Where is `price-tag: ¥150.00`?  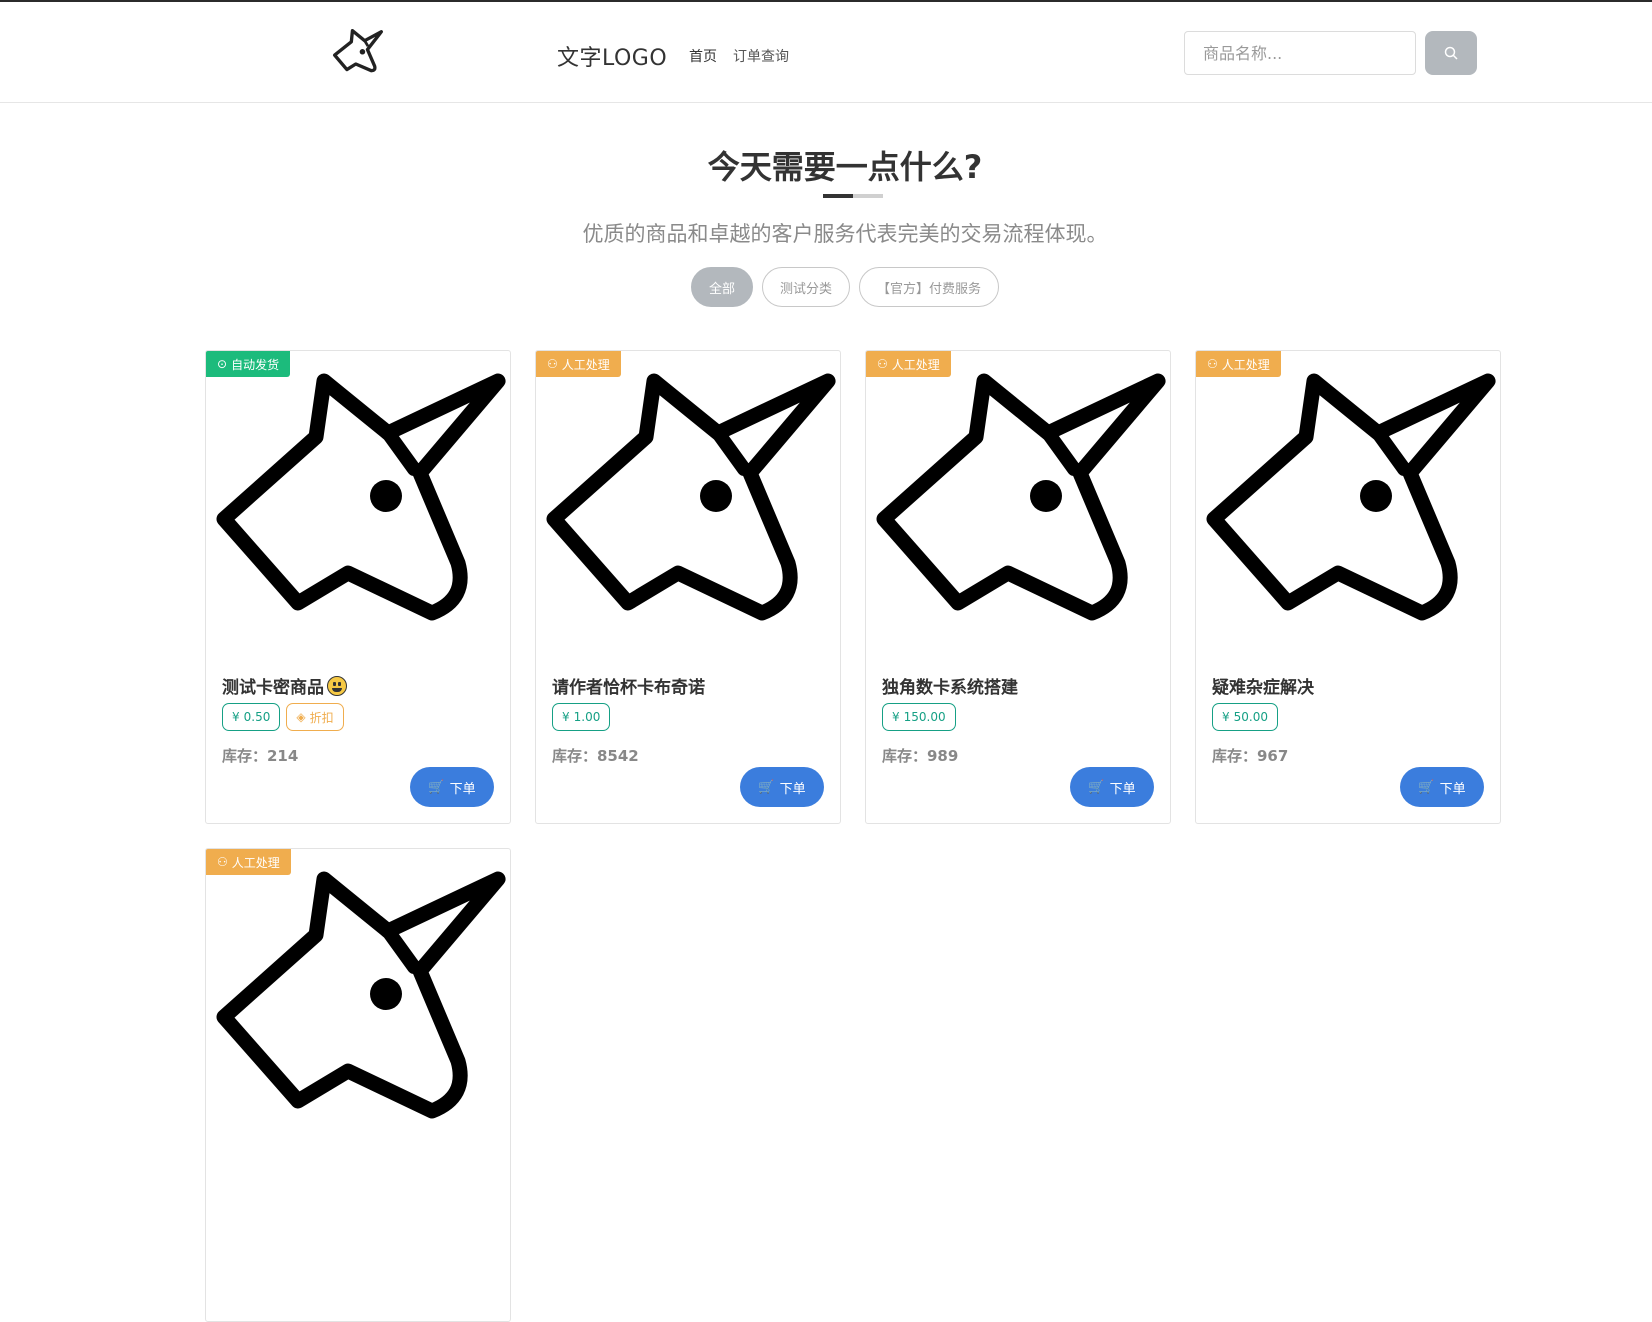
price-tag: ¥150.00 is located at coordinates (919, 717).